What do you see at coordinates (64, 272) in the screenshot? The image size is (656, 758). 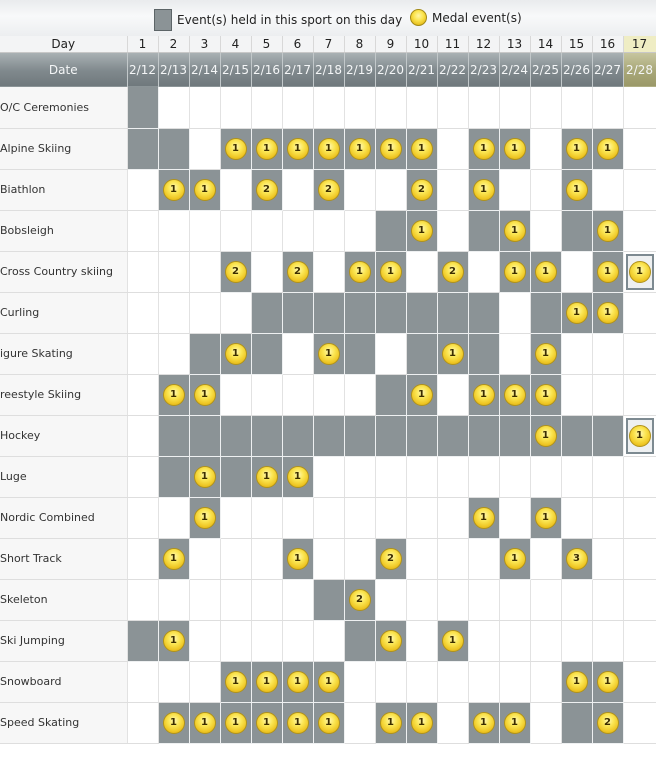 I see `sport-name: Cross Country skiing` at bounding box center [64, 272].